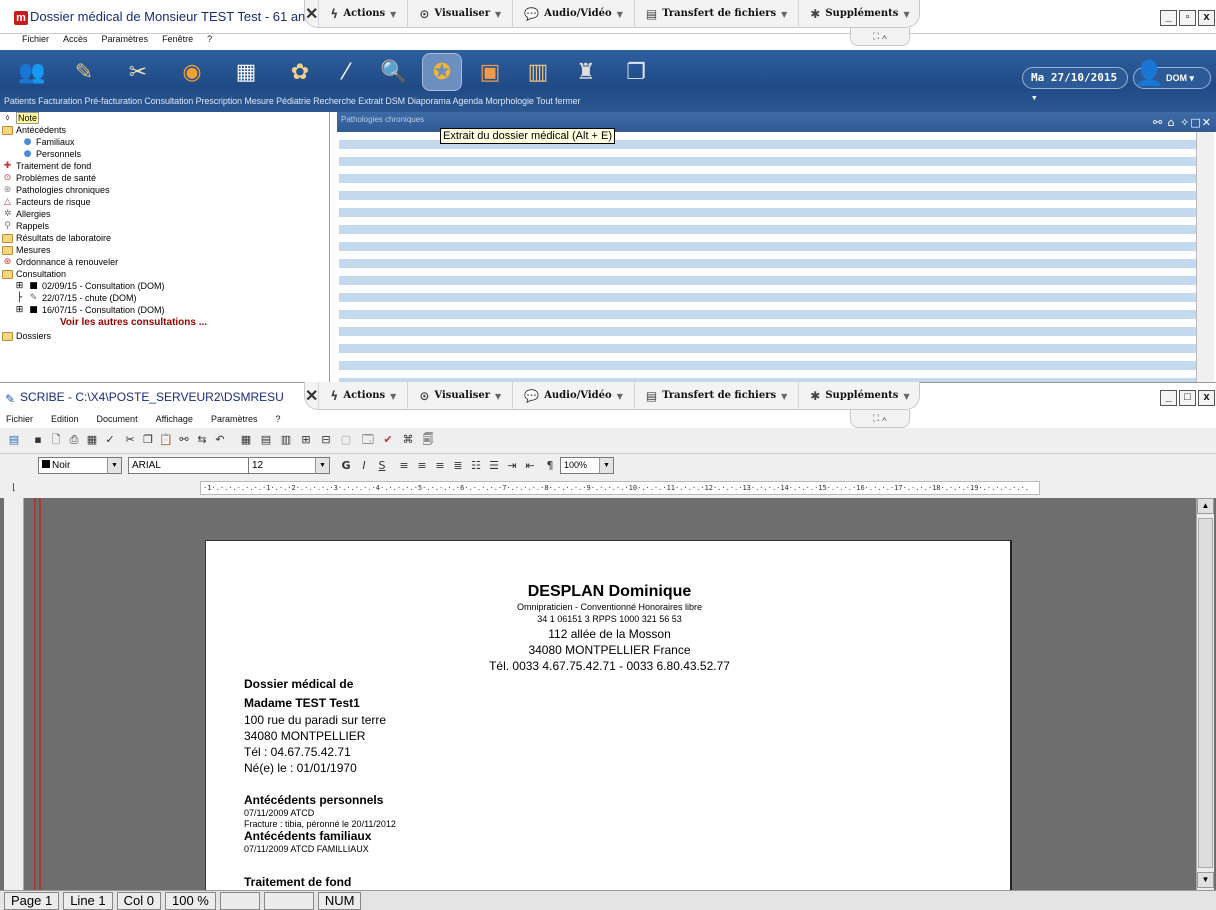 The image size is (1216, 910). Describe the element at coordinates (1205, 506) in the screenshot. I see `scroll-up-button: ▲` at that location.